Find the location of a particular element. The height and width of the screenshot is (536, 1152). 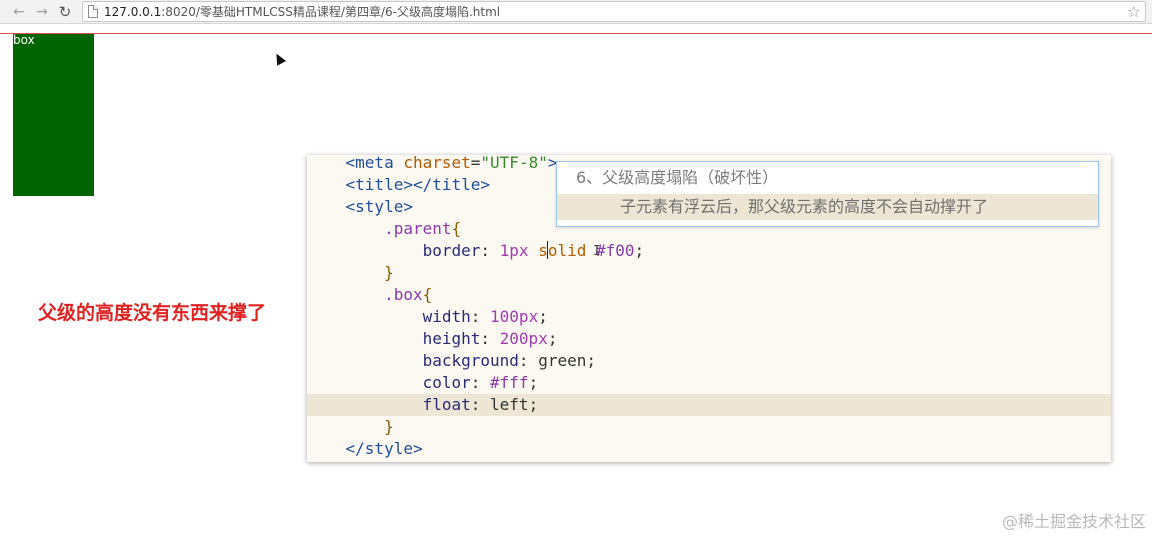

page-icon is located at coordinates (93, 11).